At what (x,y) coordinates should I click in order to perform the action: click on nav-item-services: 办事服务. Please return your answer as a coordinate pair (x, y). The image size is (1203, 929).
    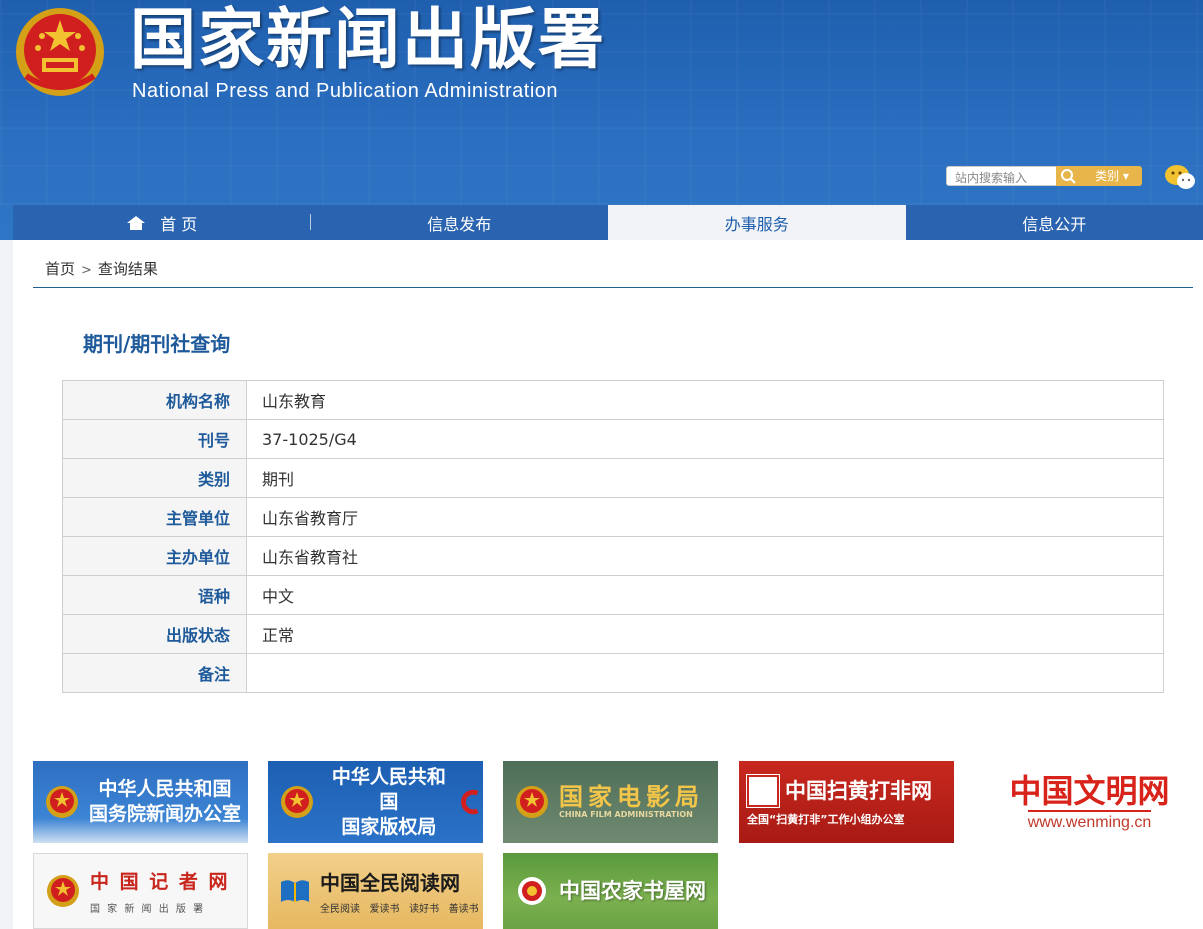
    Looking at the image, I should click on (757, 222).